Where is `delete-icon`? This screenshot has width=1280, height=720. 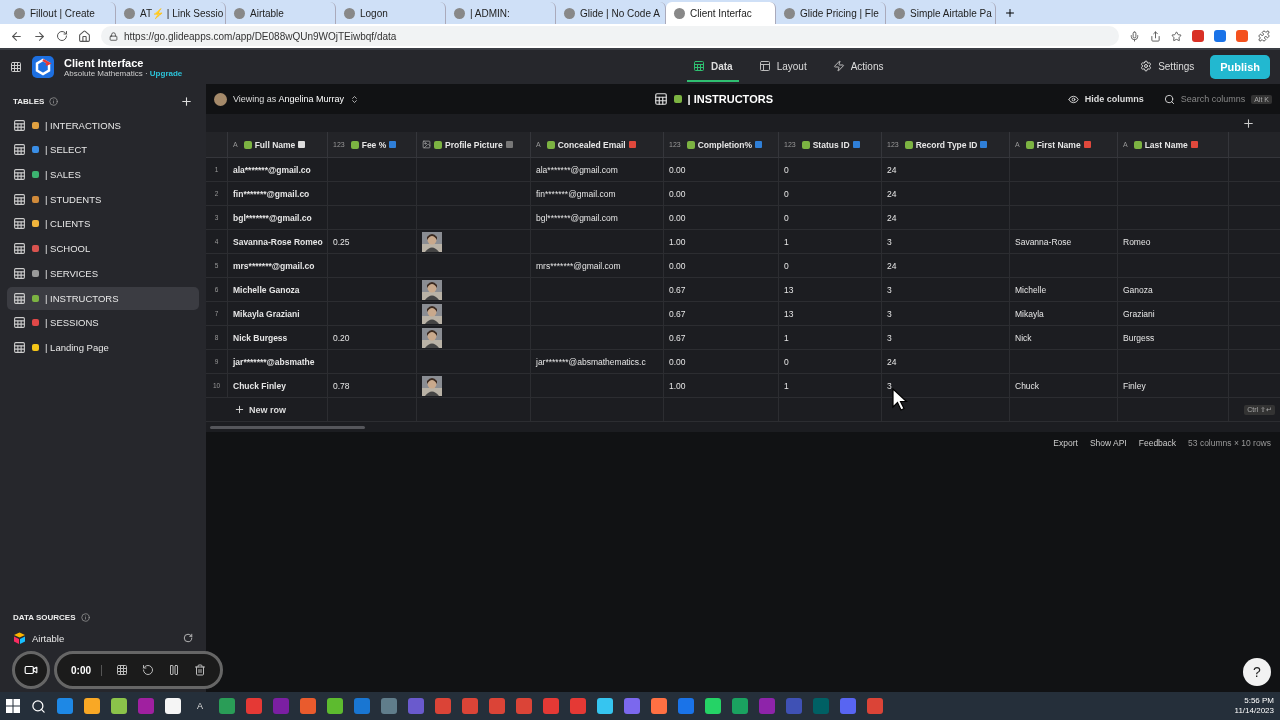 delete-icon is located at coordinates (200, 670).